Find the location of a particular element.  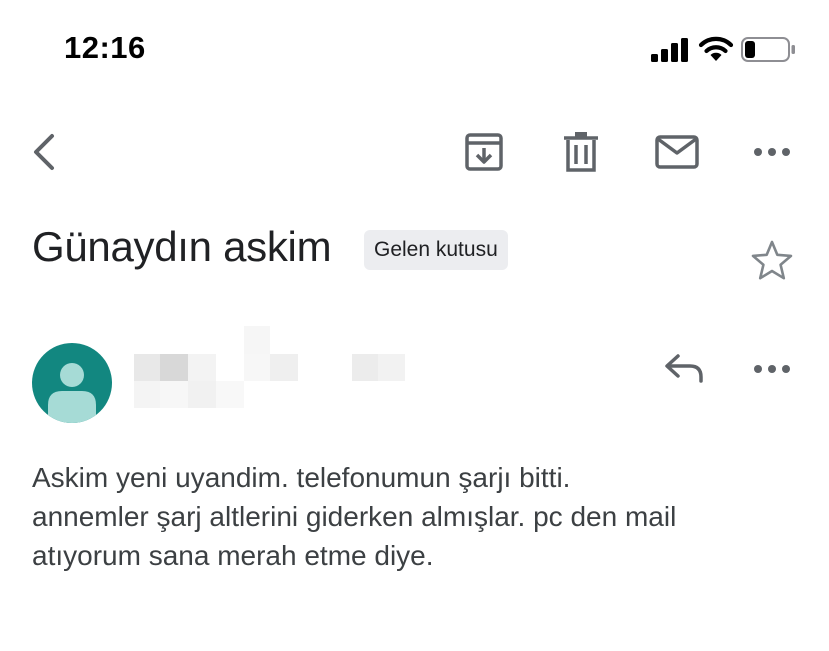

sender-name-redacted is located at coordinates (269, 367).